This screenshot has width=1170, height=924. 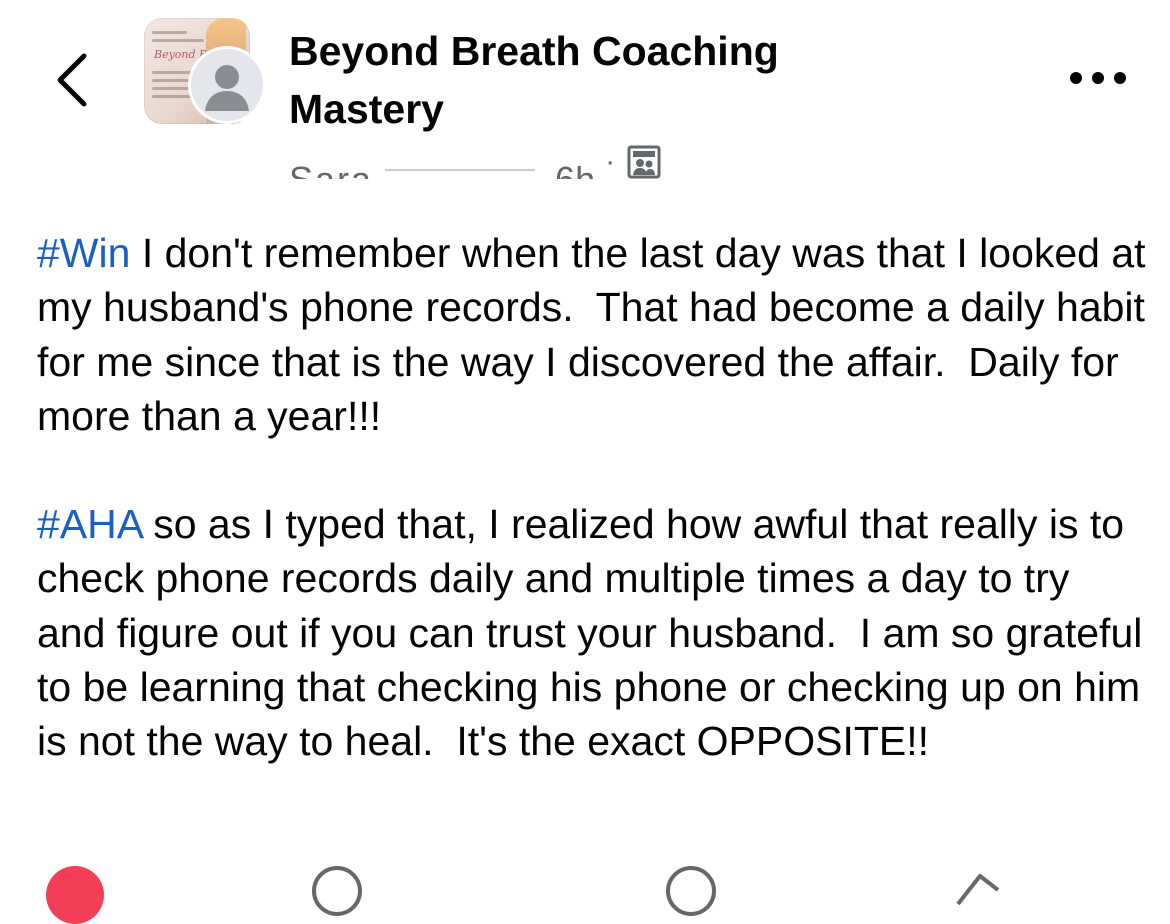 What do you see at coordinates (83, 253) in the screenshot?
I see `hashtag-link: #Win` at bounding box center [83, 253].